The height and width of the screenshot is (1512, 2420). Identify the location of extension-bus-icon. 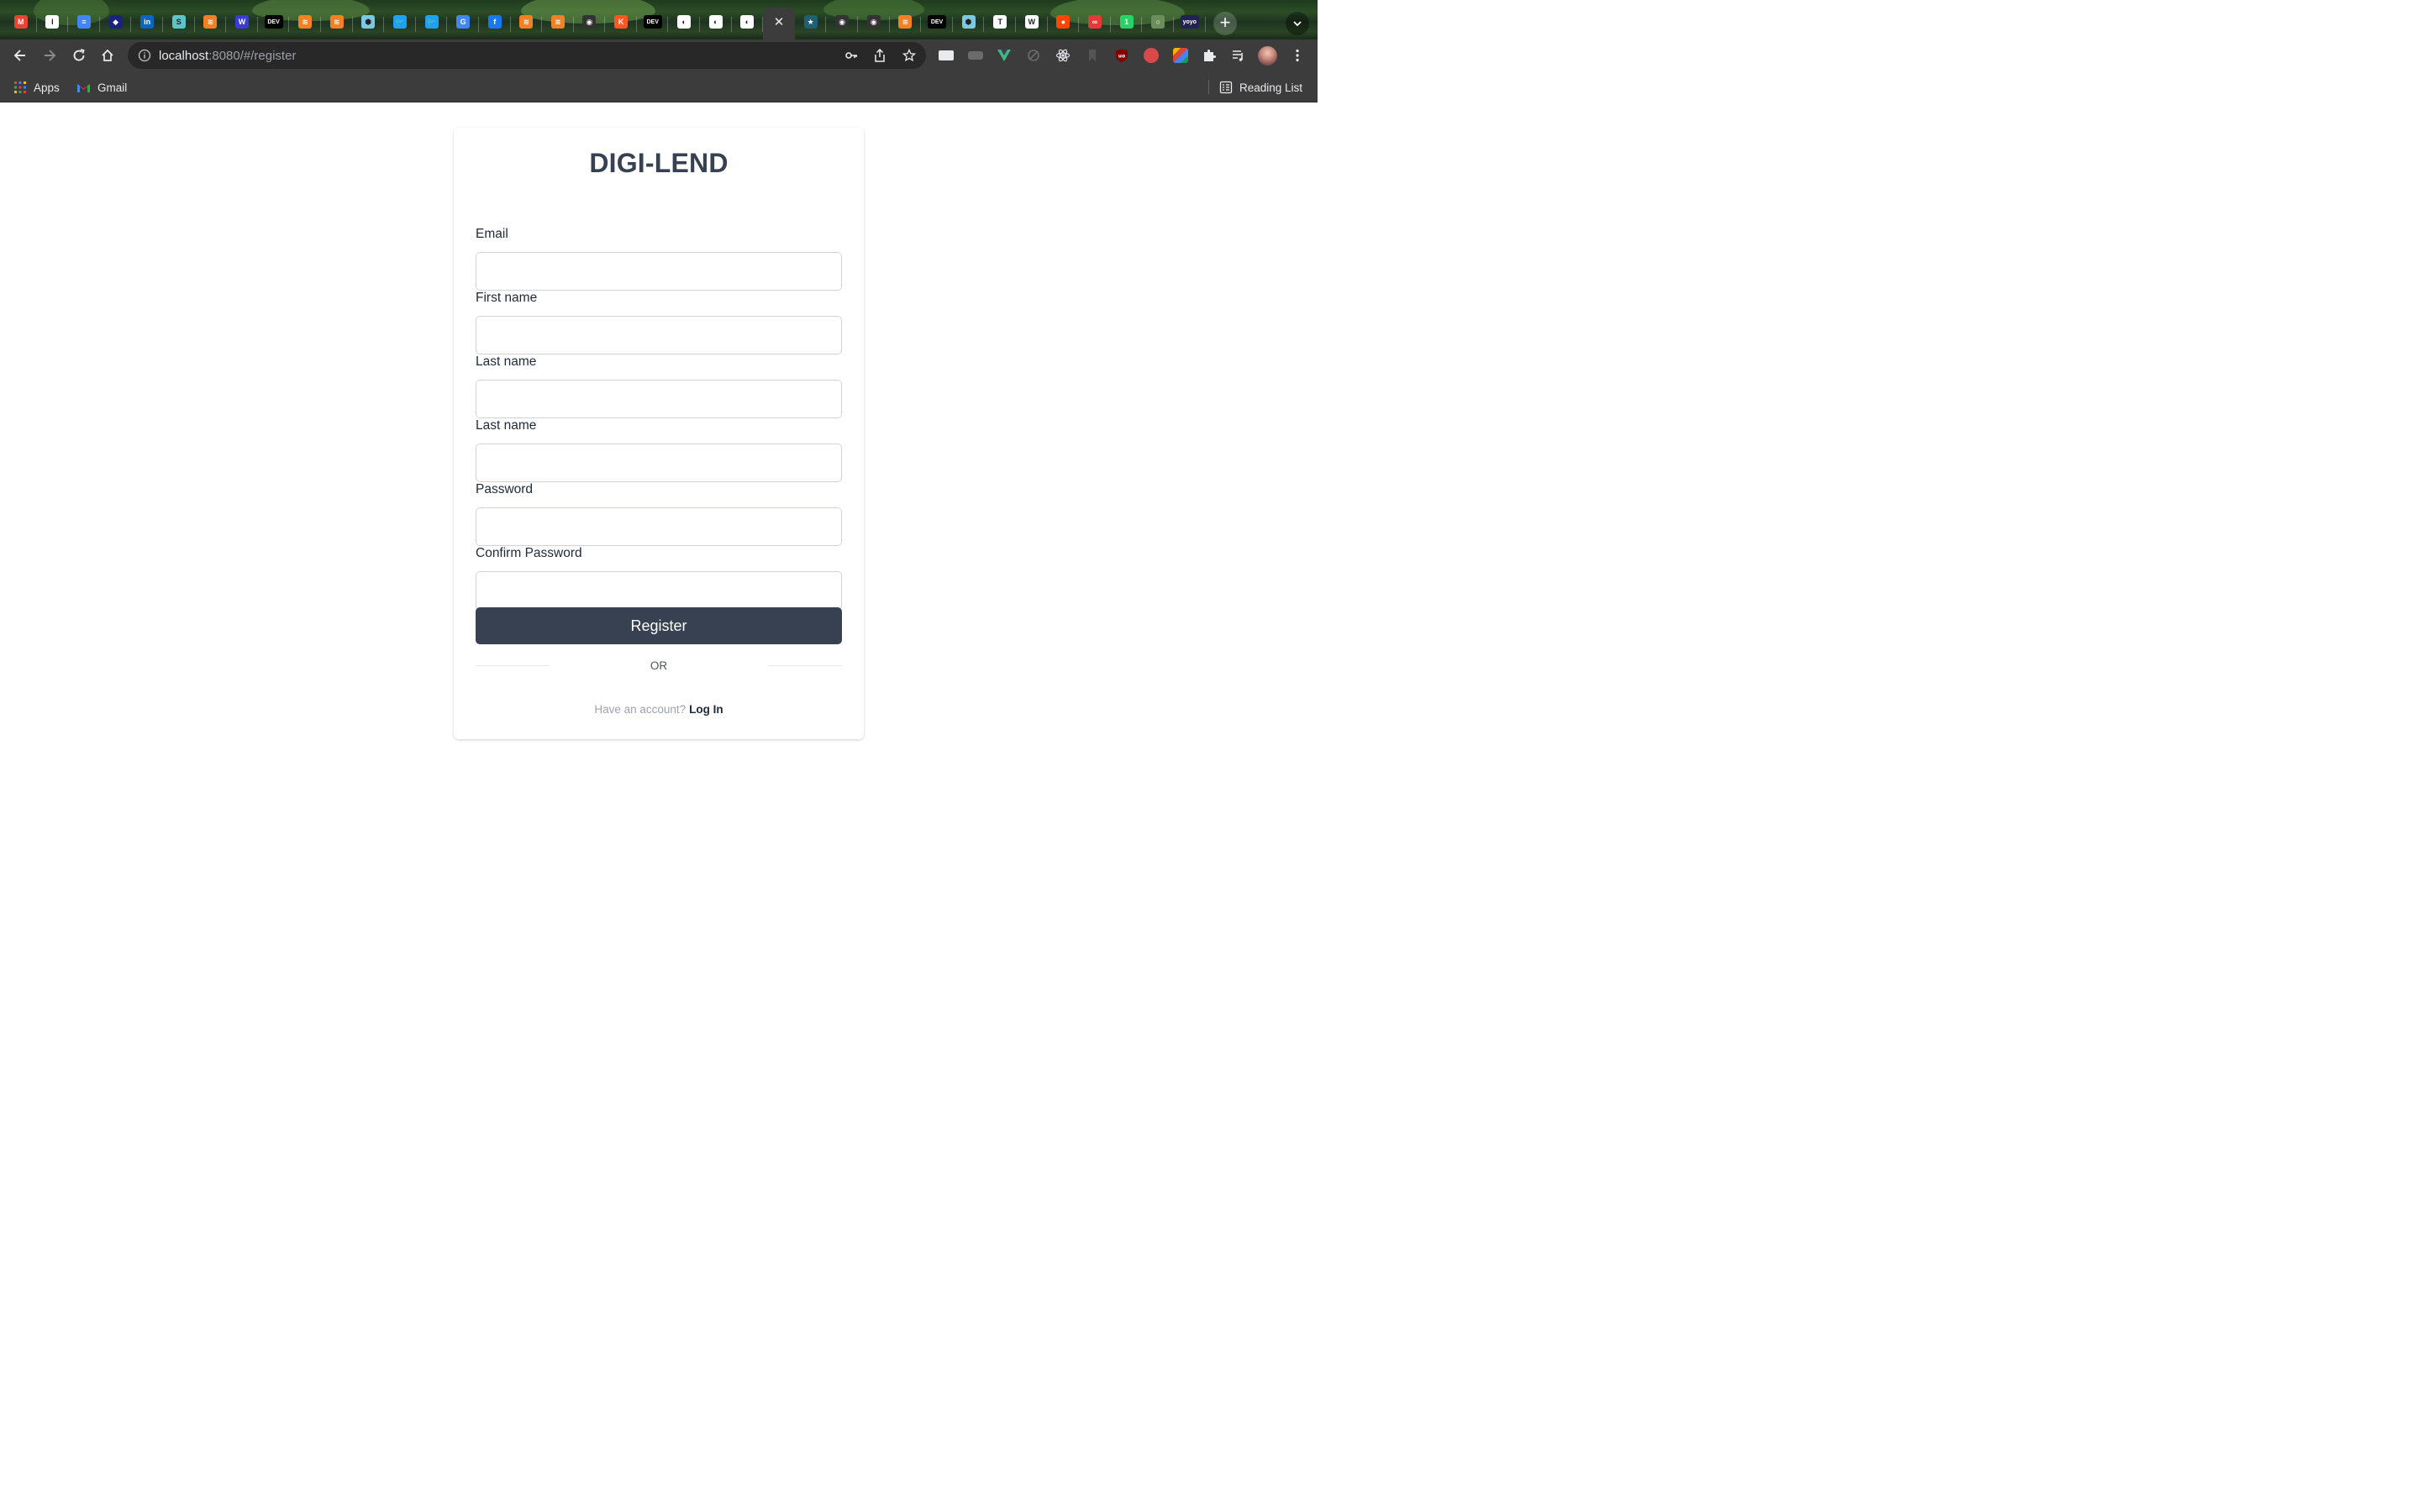
(975, 55).